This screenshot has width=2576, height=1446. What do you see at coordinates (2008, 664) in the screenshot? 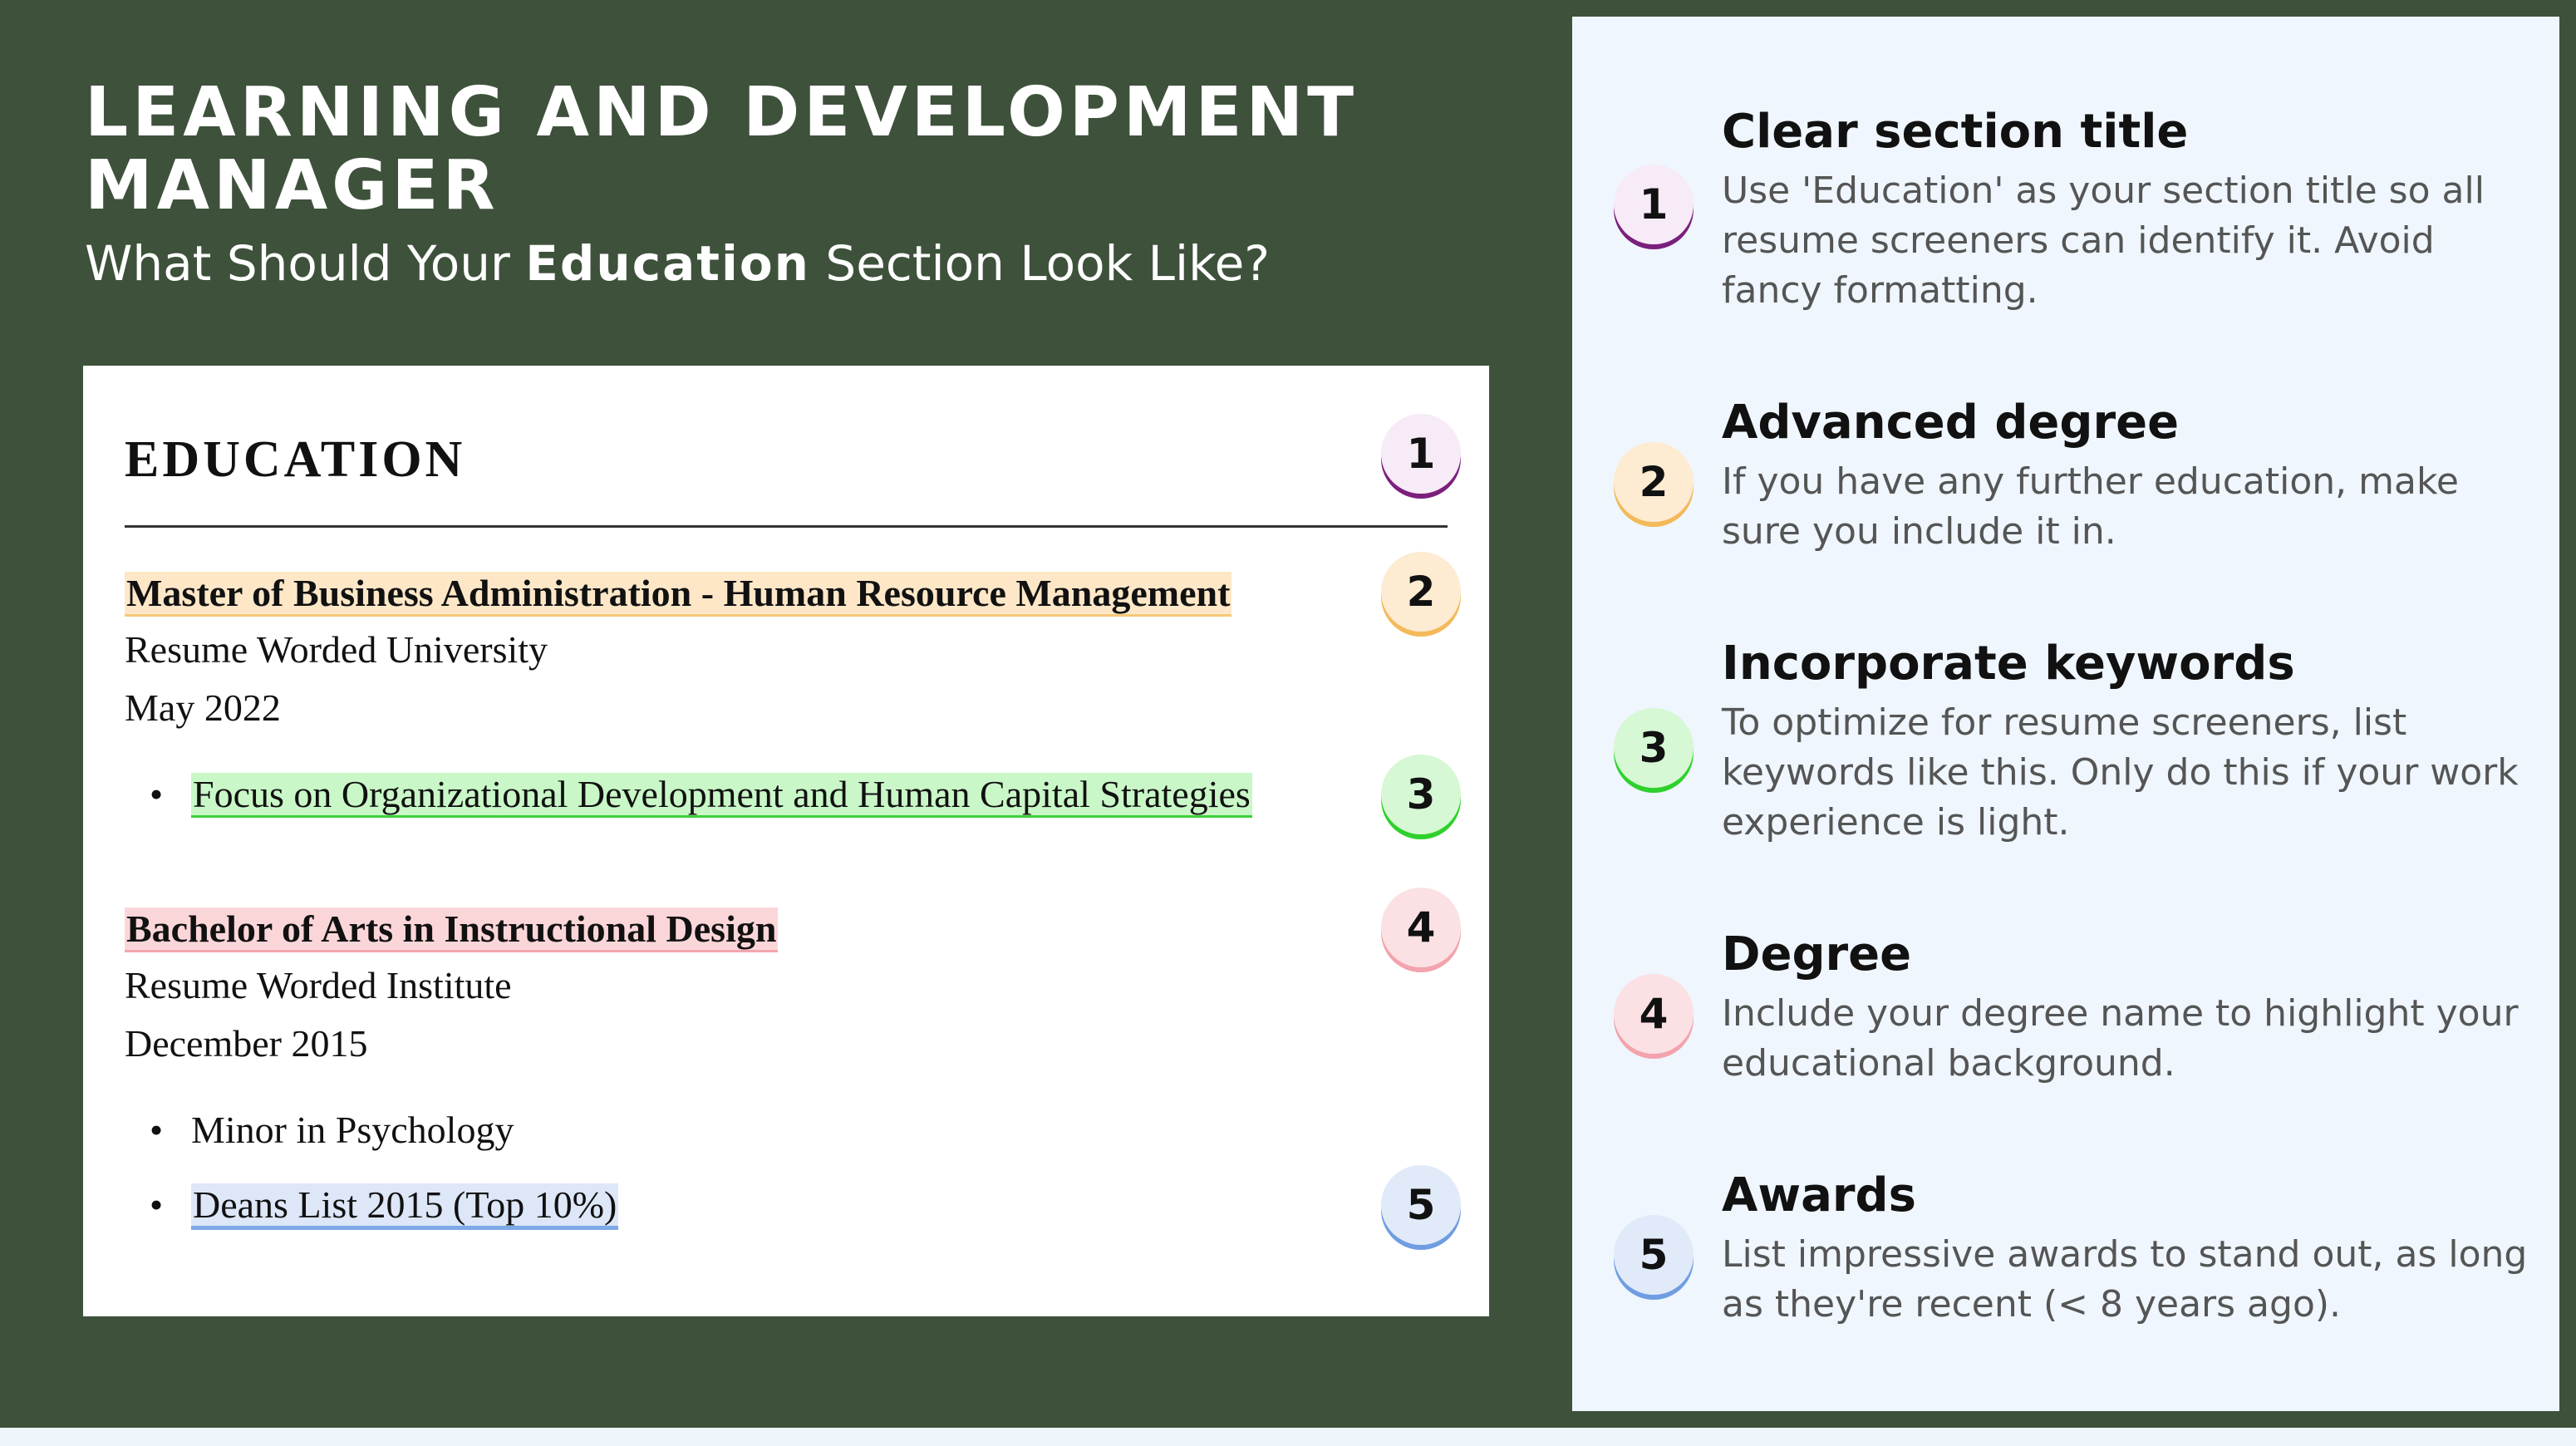
I see `tip-title-3: Incorporate keywords` at bounding box center [2008, 664].